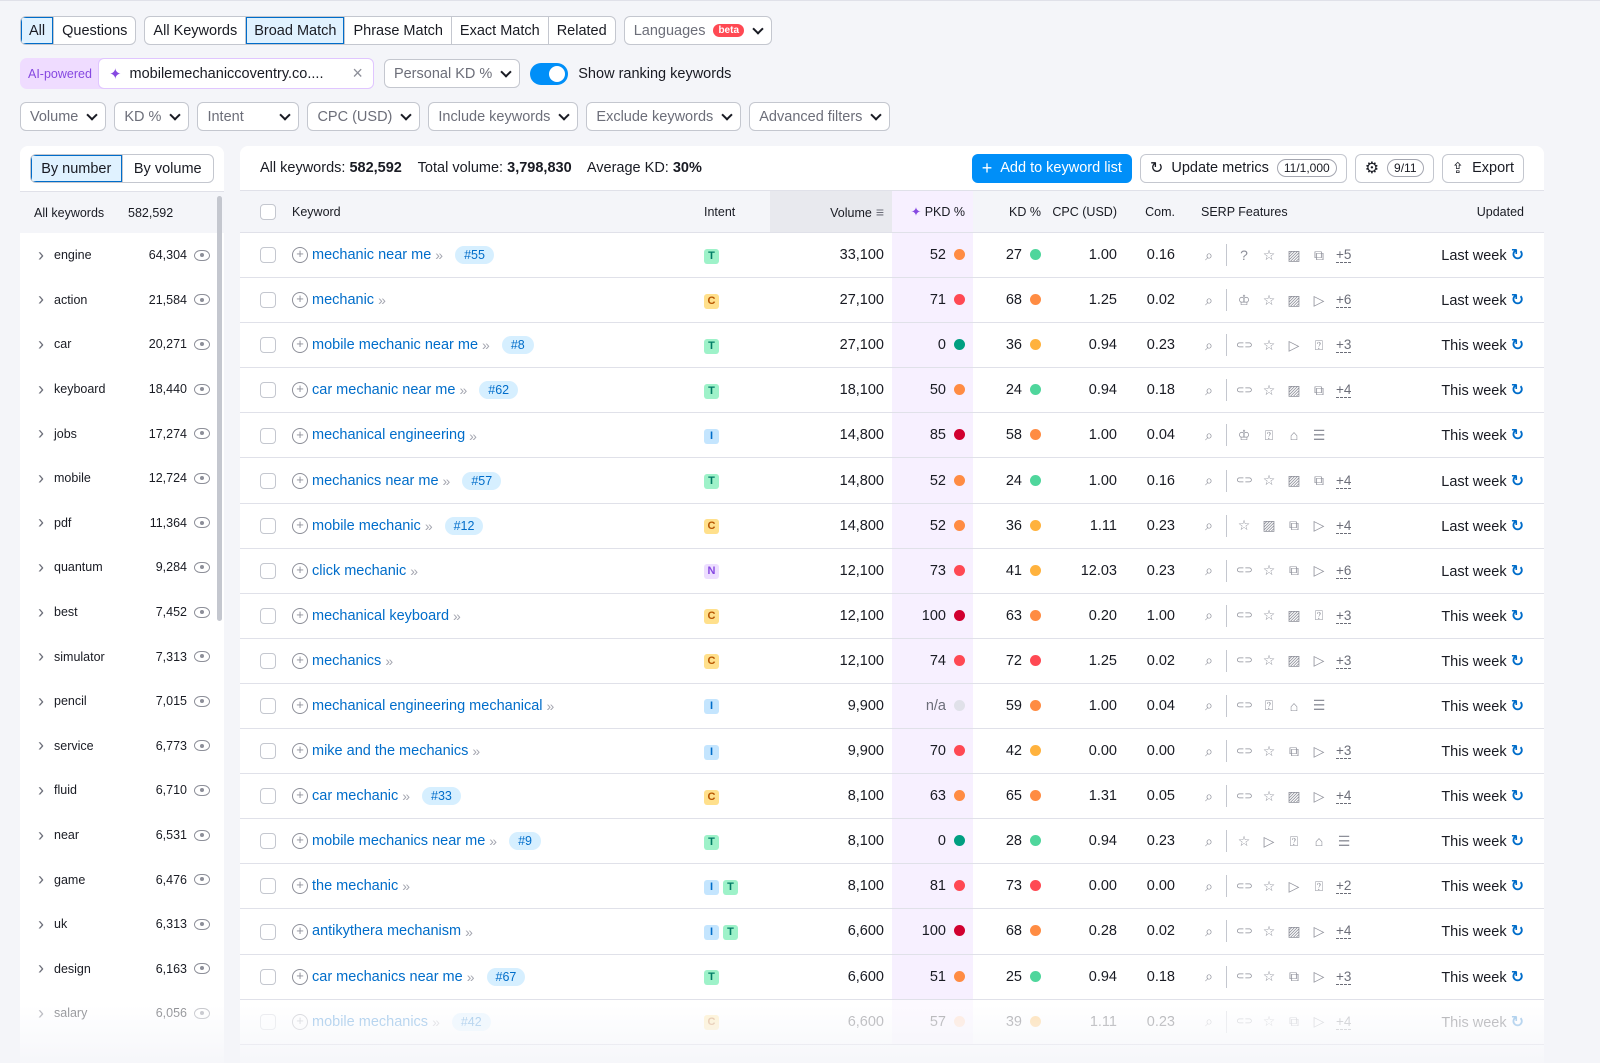 This screenshot has width=1600, height=1063. What do you see at coordinates (343, 300) in the screenshot?
I see `keyword-link: mechanic` at bounding box center [343, 300].